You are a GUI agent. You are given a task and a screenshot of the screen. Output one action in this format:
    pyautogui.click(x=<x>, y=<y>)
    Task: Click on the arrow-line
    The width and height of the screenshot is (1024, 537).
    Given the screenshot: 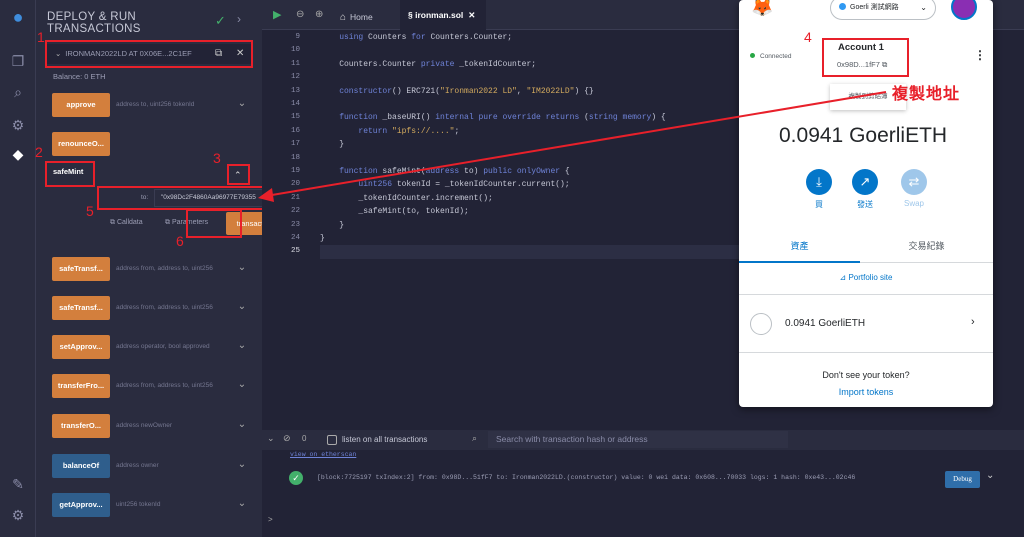 What is the action you would take?
    pyautogui.click(x=576, y=144)
    